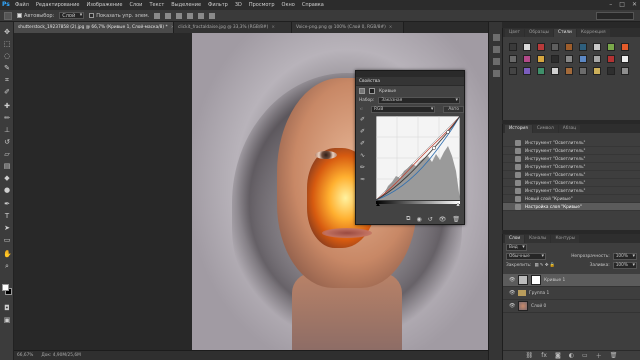  Describe the element at coordinates (7, 56) in the screenshot. I see `lasso-tool-icon: ◌` at that location.